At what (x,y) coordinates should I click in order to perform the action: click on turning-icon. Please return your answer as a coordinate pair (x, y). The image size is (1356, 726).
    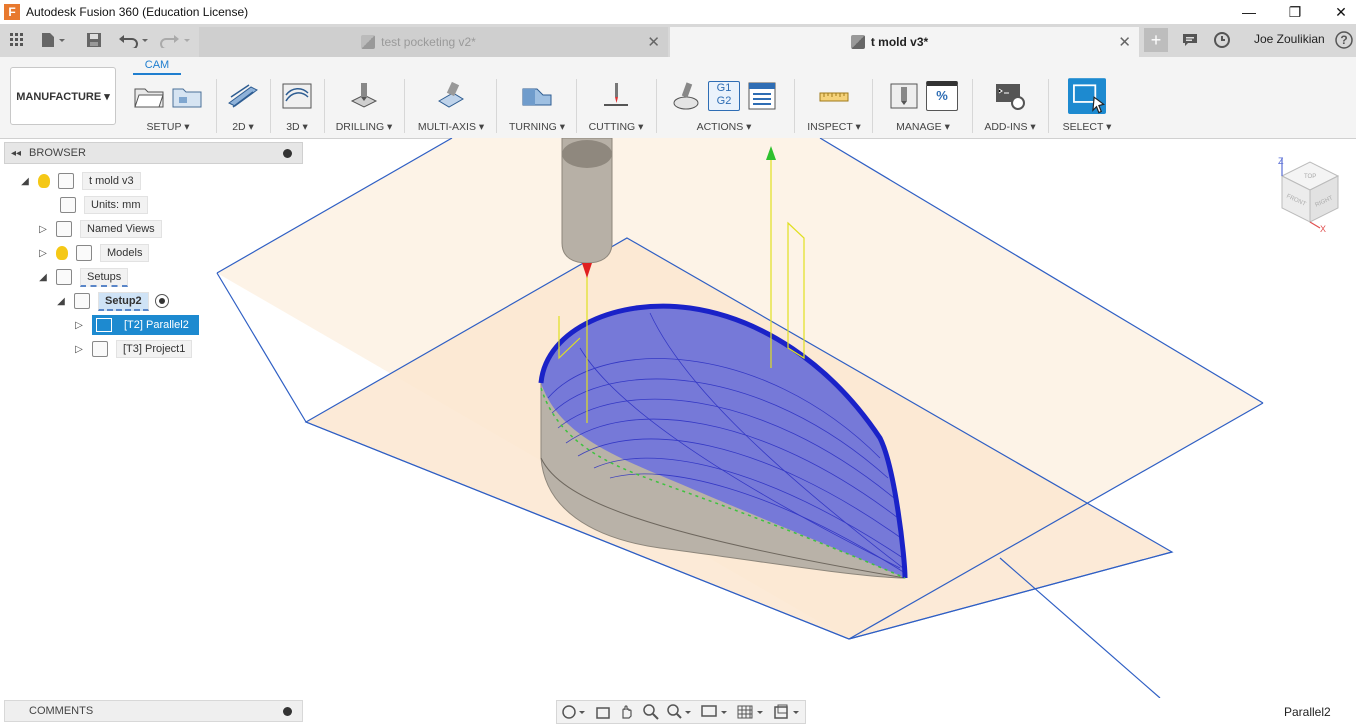
    Looking at the image, I should click on (537, 96).